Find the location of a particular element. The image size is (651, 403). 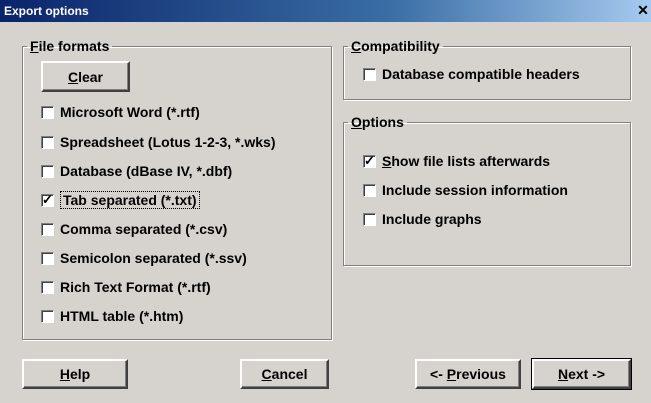

help-button-label: Help is located at coordinates (75, 374).